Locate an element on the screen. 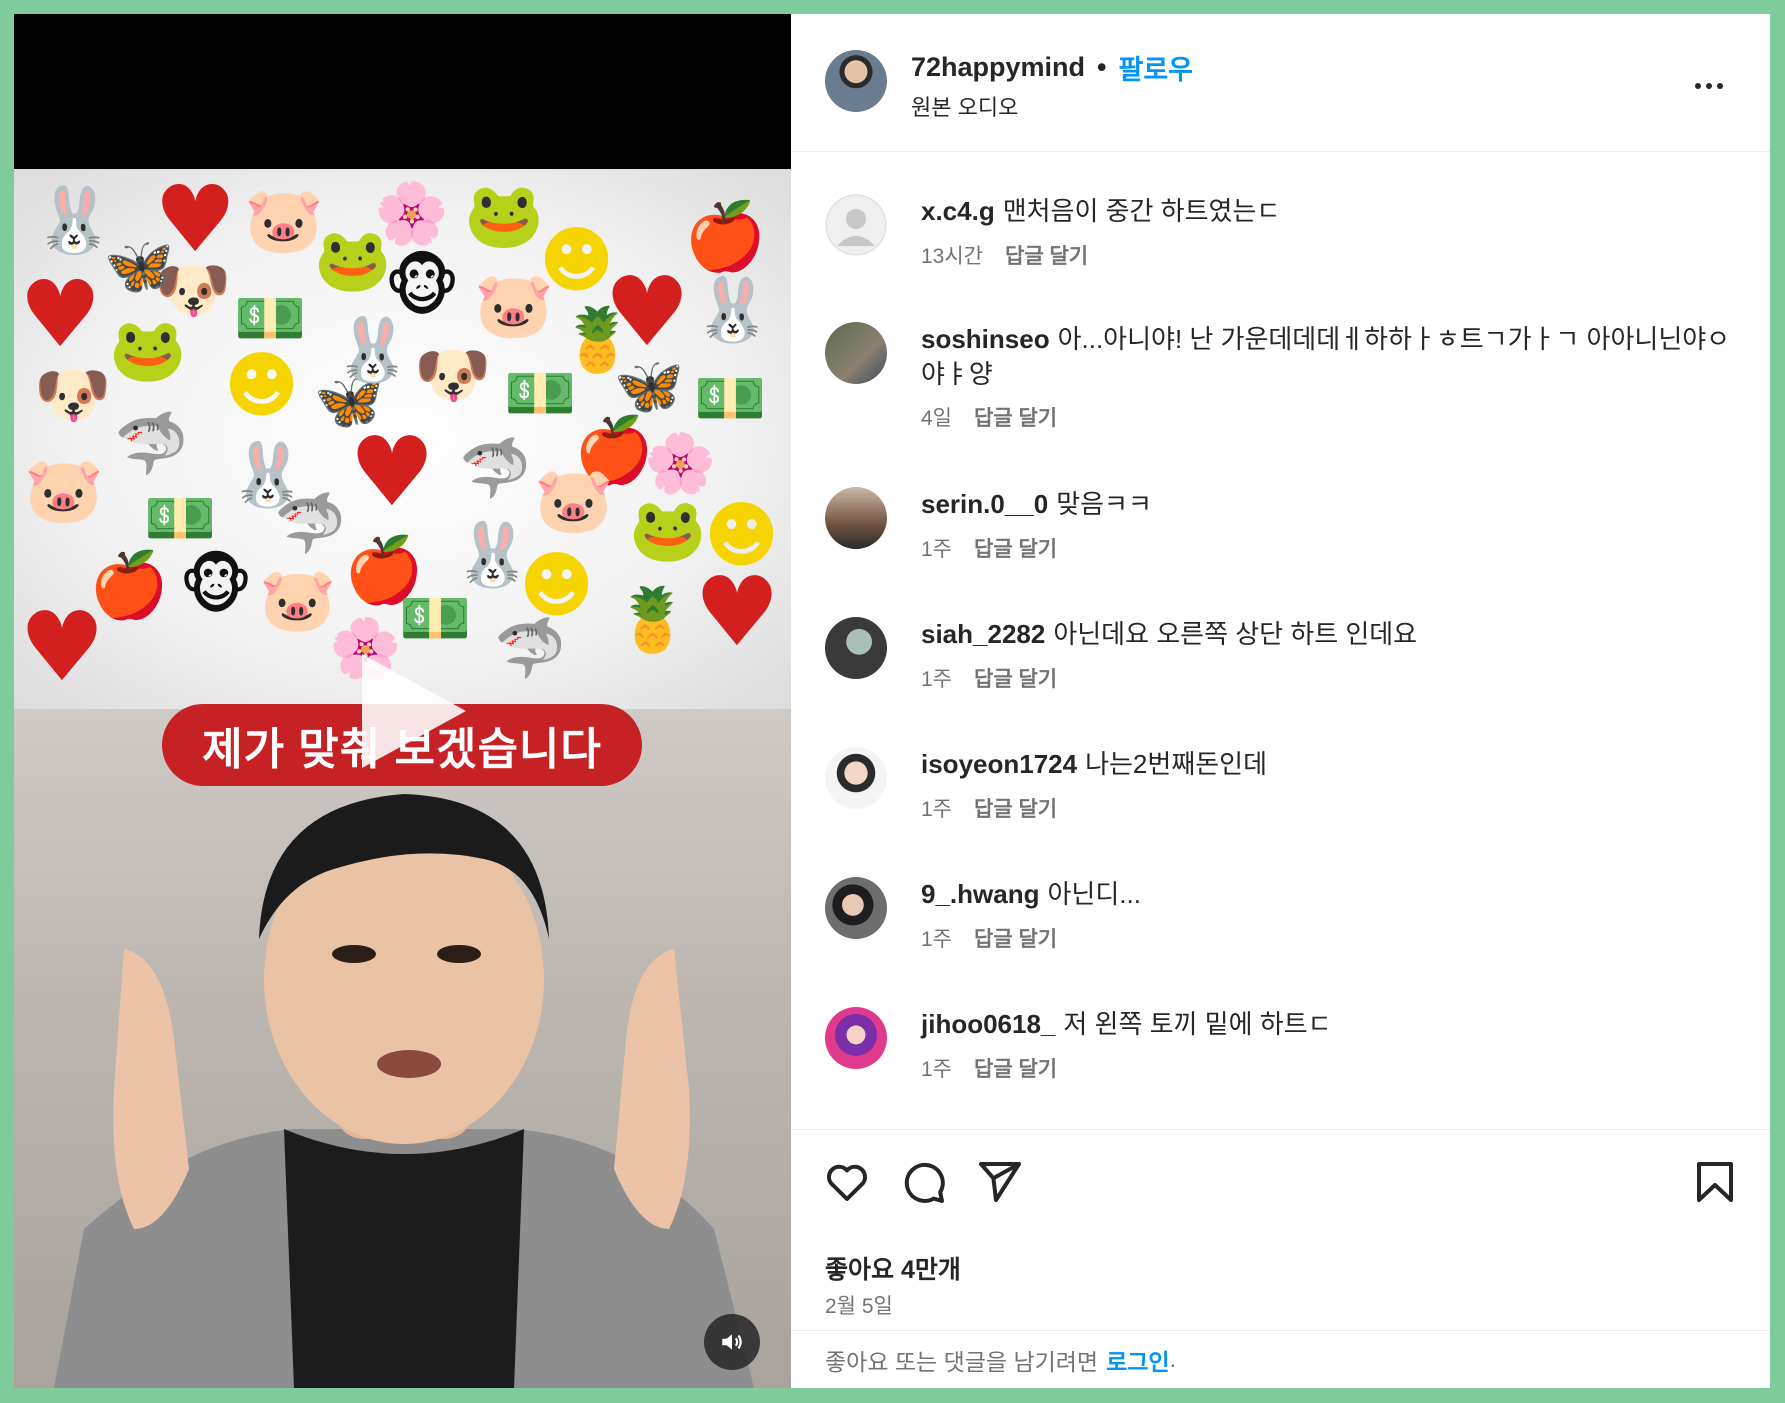 This screenshot has width=1785, height=1403. comment-username: serin.0__0 is located at coordinates (984, 504).